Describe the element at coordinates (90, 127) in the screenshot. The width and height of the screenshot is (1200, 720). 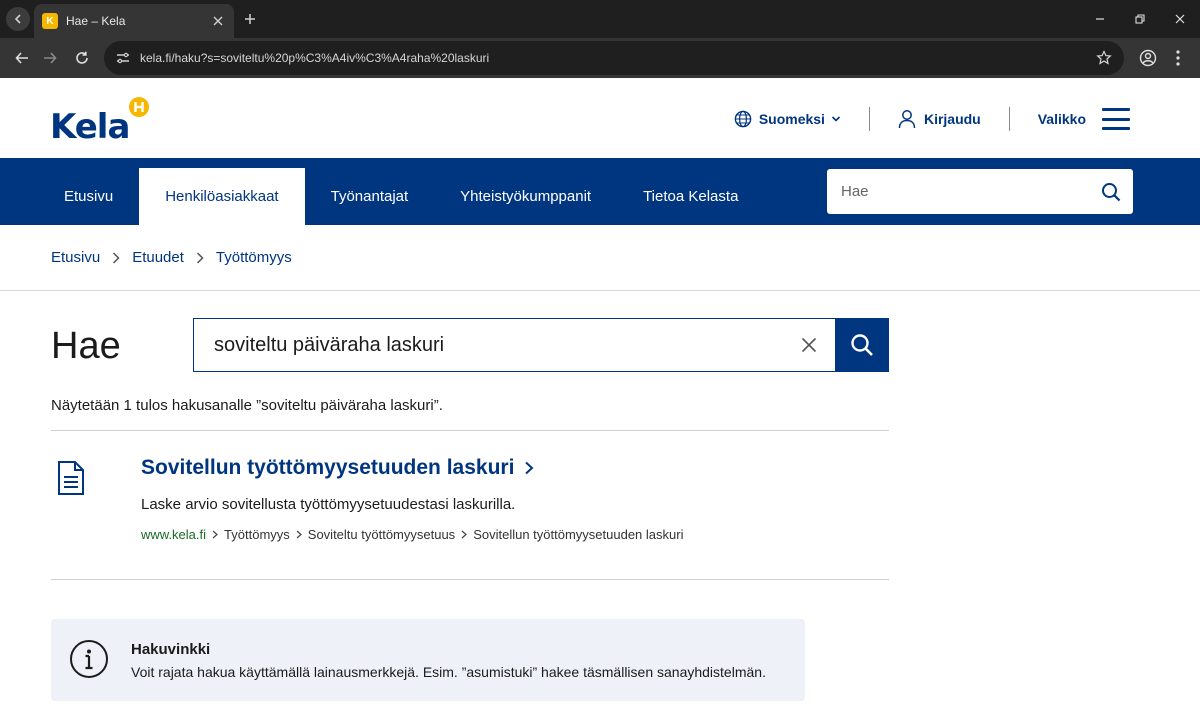
I see `logo-text: Kela` at that location.